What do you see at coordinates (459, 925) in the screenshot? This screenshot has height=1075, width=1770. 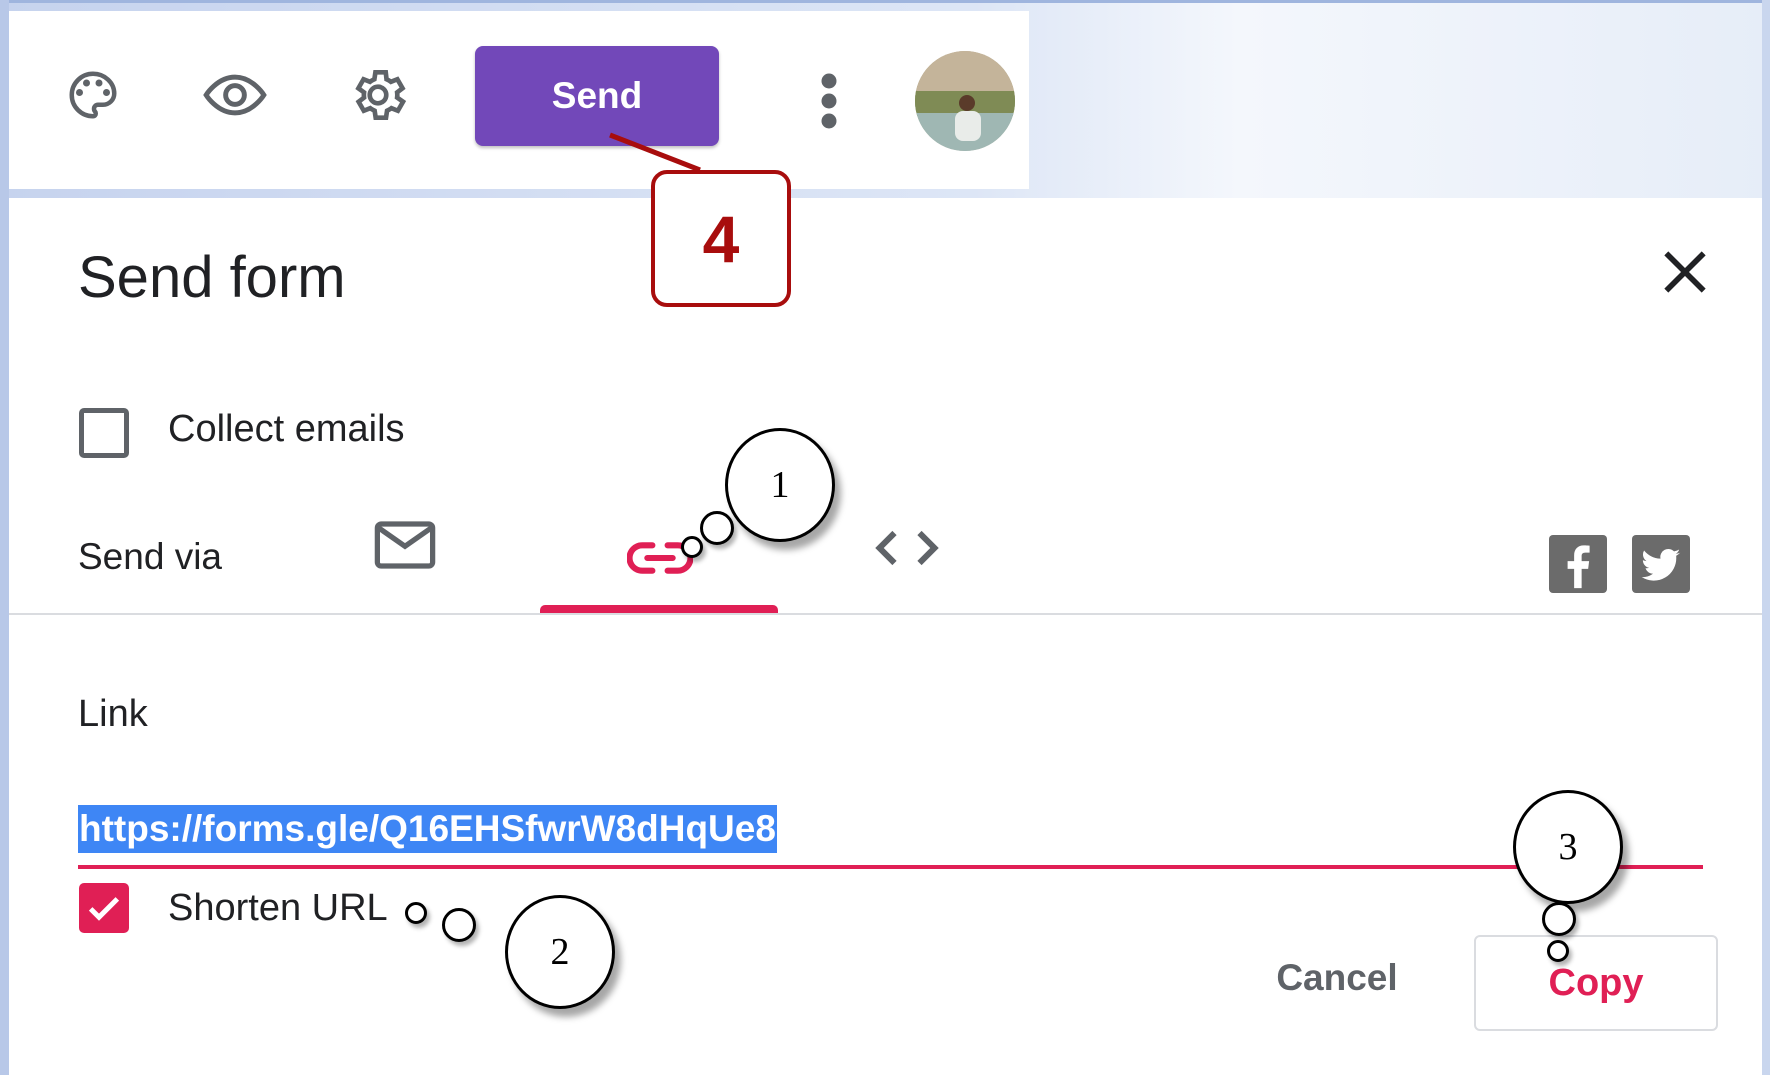 I see `annotation-2-bubble` at bounding box center [459, 925].